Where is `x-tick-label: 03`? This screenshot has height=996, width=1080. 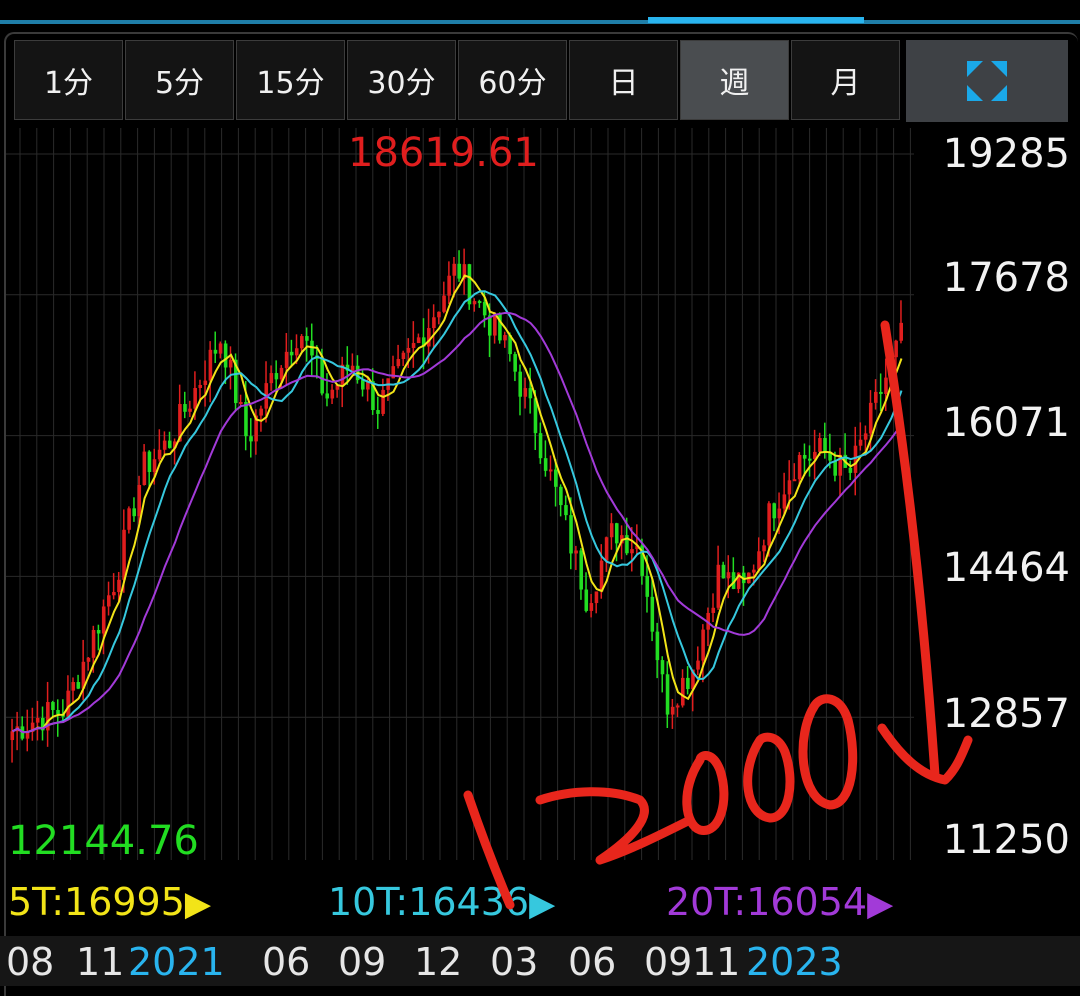 x-tick-label: 03 is located at coordinates (514, 962).